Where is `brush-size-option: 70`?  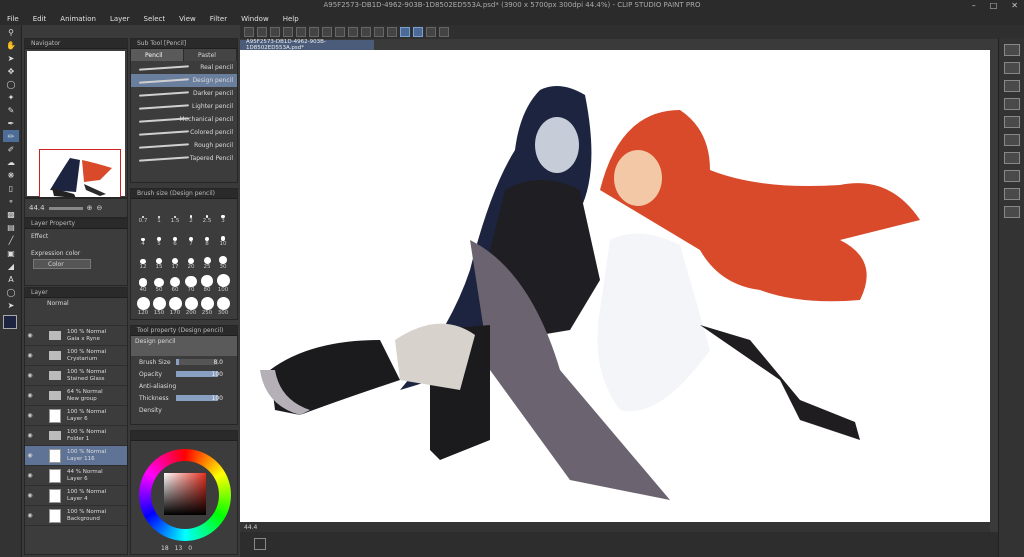 brush-size-option: 70 is located at coordinates (191, 282).